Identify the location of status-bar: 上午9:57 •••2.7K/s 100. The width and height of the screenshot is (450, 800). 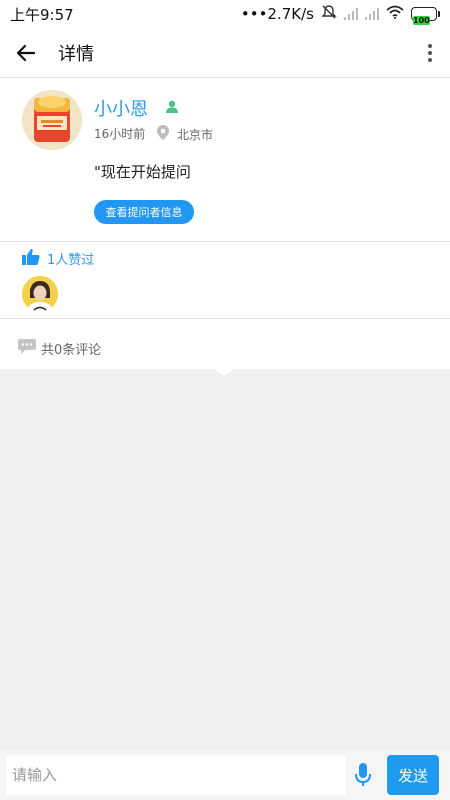
(225, 14).